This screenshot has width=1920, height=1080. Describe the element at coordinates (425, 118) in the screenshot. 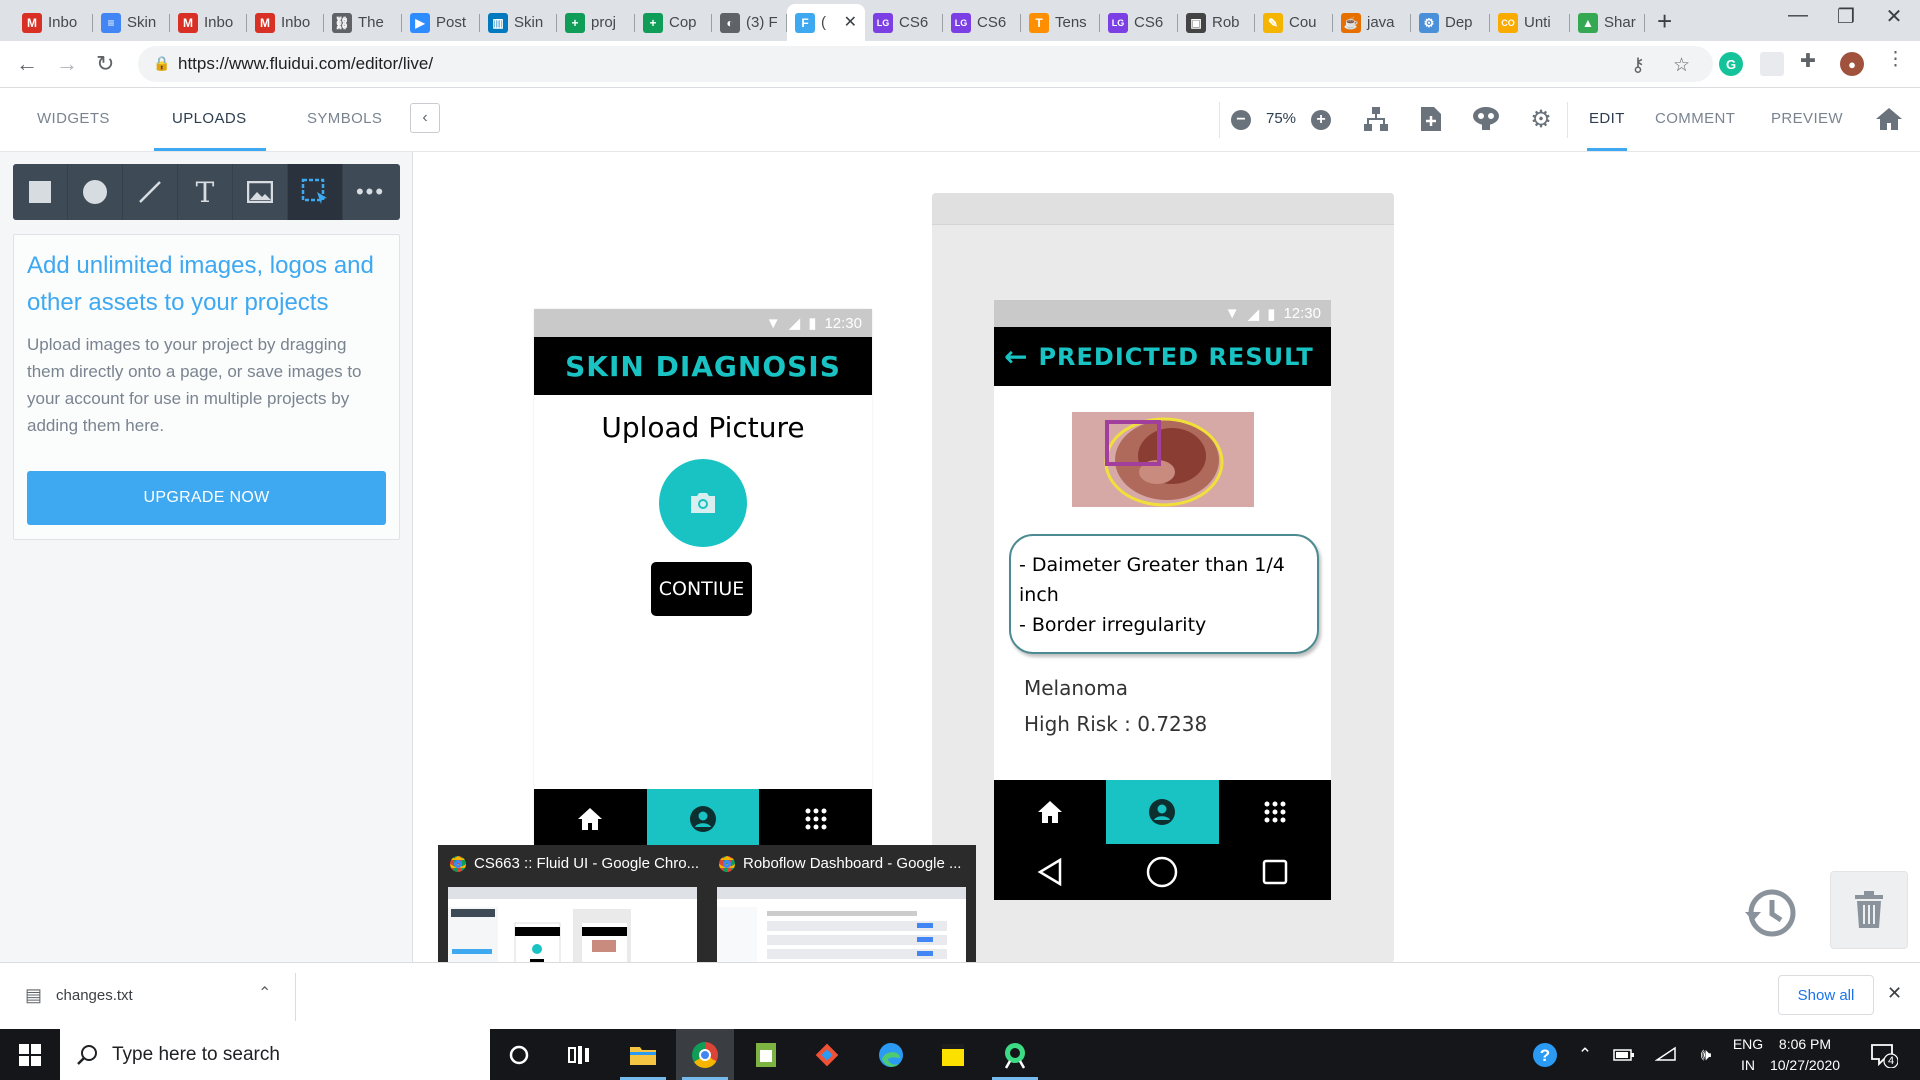

I see `collapse-sidebar-button: ‹` at that location.